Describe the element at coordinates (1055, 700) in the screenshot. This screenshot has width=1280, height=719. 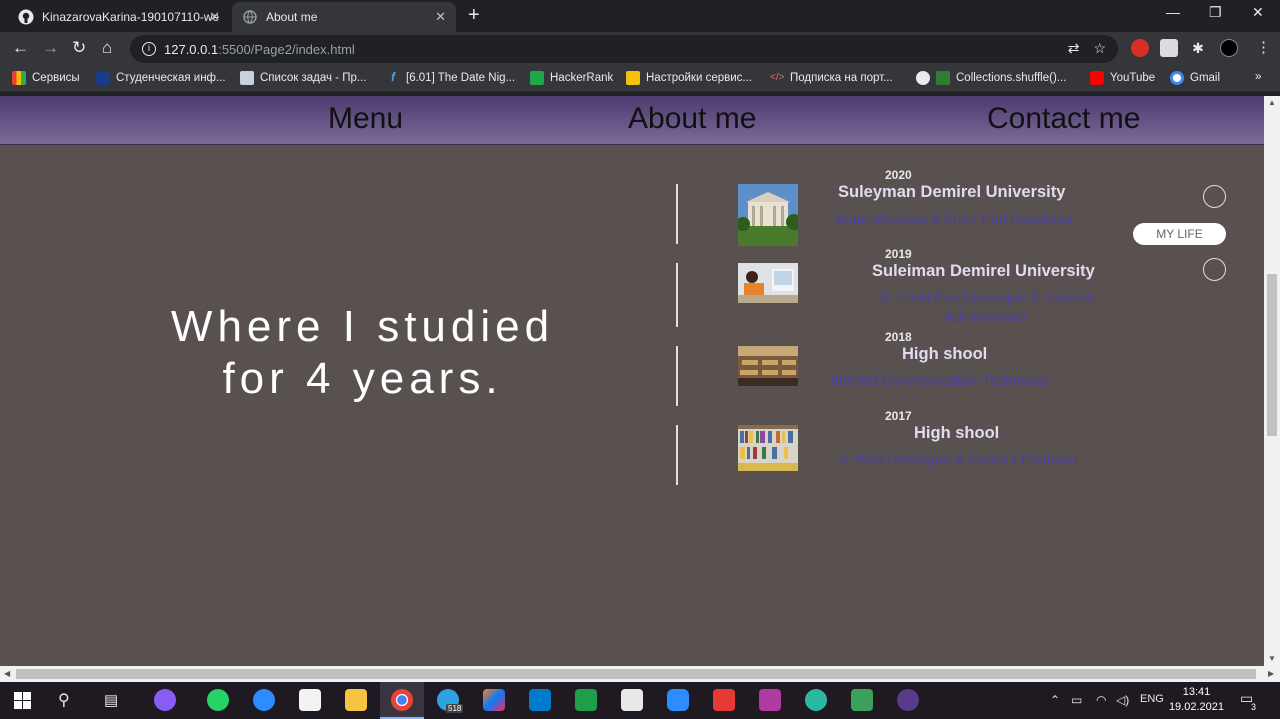
I see `tray-expand-icon: ⌃` at that location.